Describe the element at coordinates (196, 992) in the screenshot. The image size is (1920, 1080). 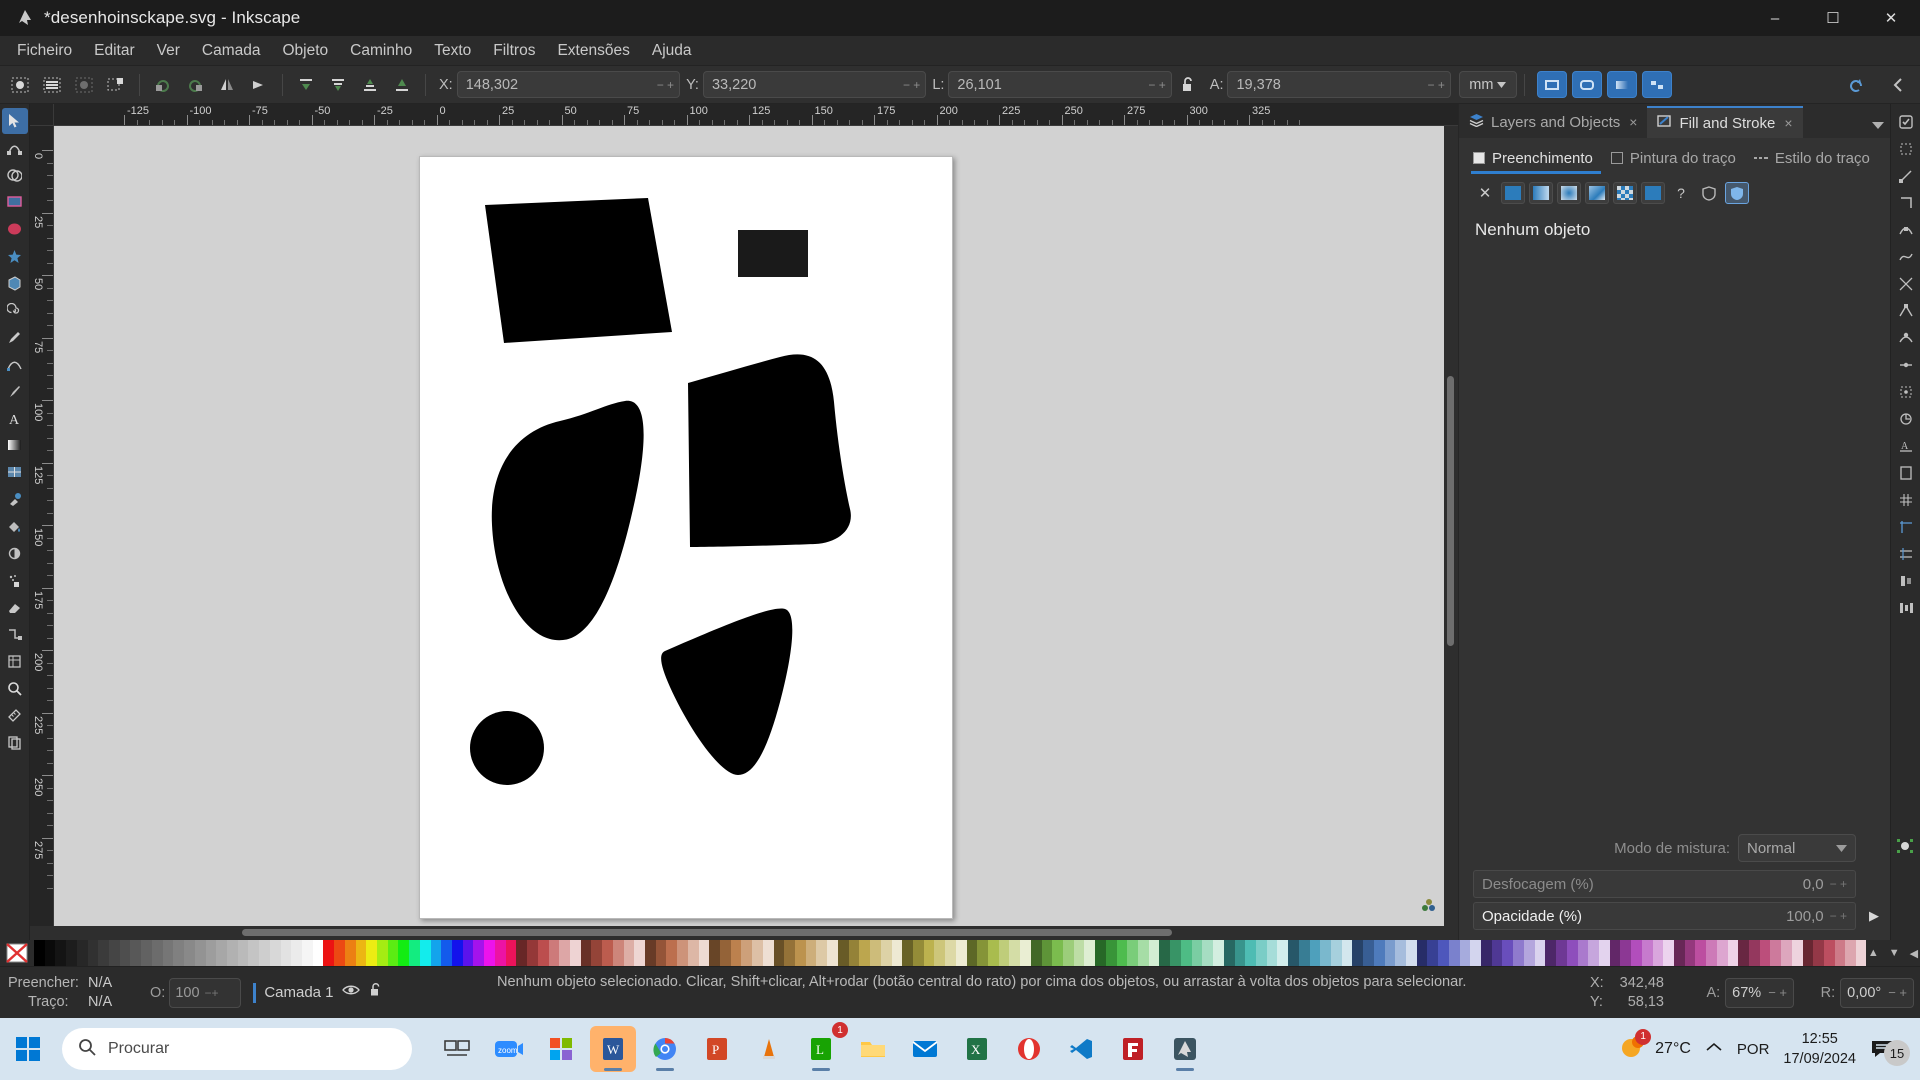
I see `opacity-control: O: 100 −+` at that location.